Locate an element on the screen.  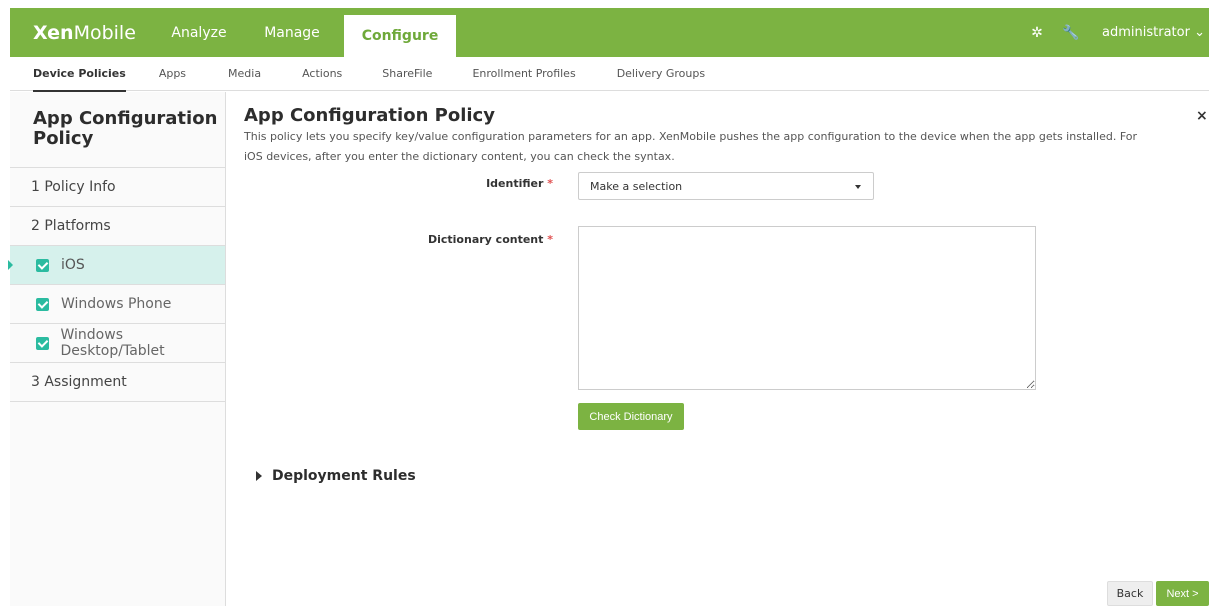
subnav-sharefile: ShareFile is located at coordinates (407, 74).